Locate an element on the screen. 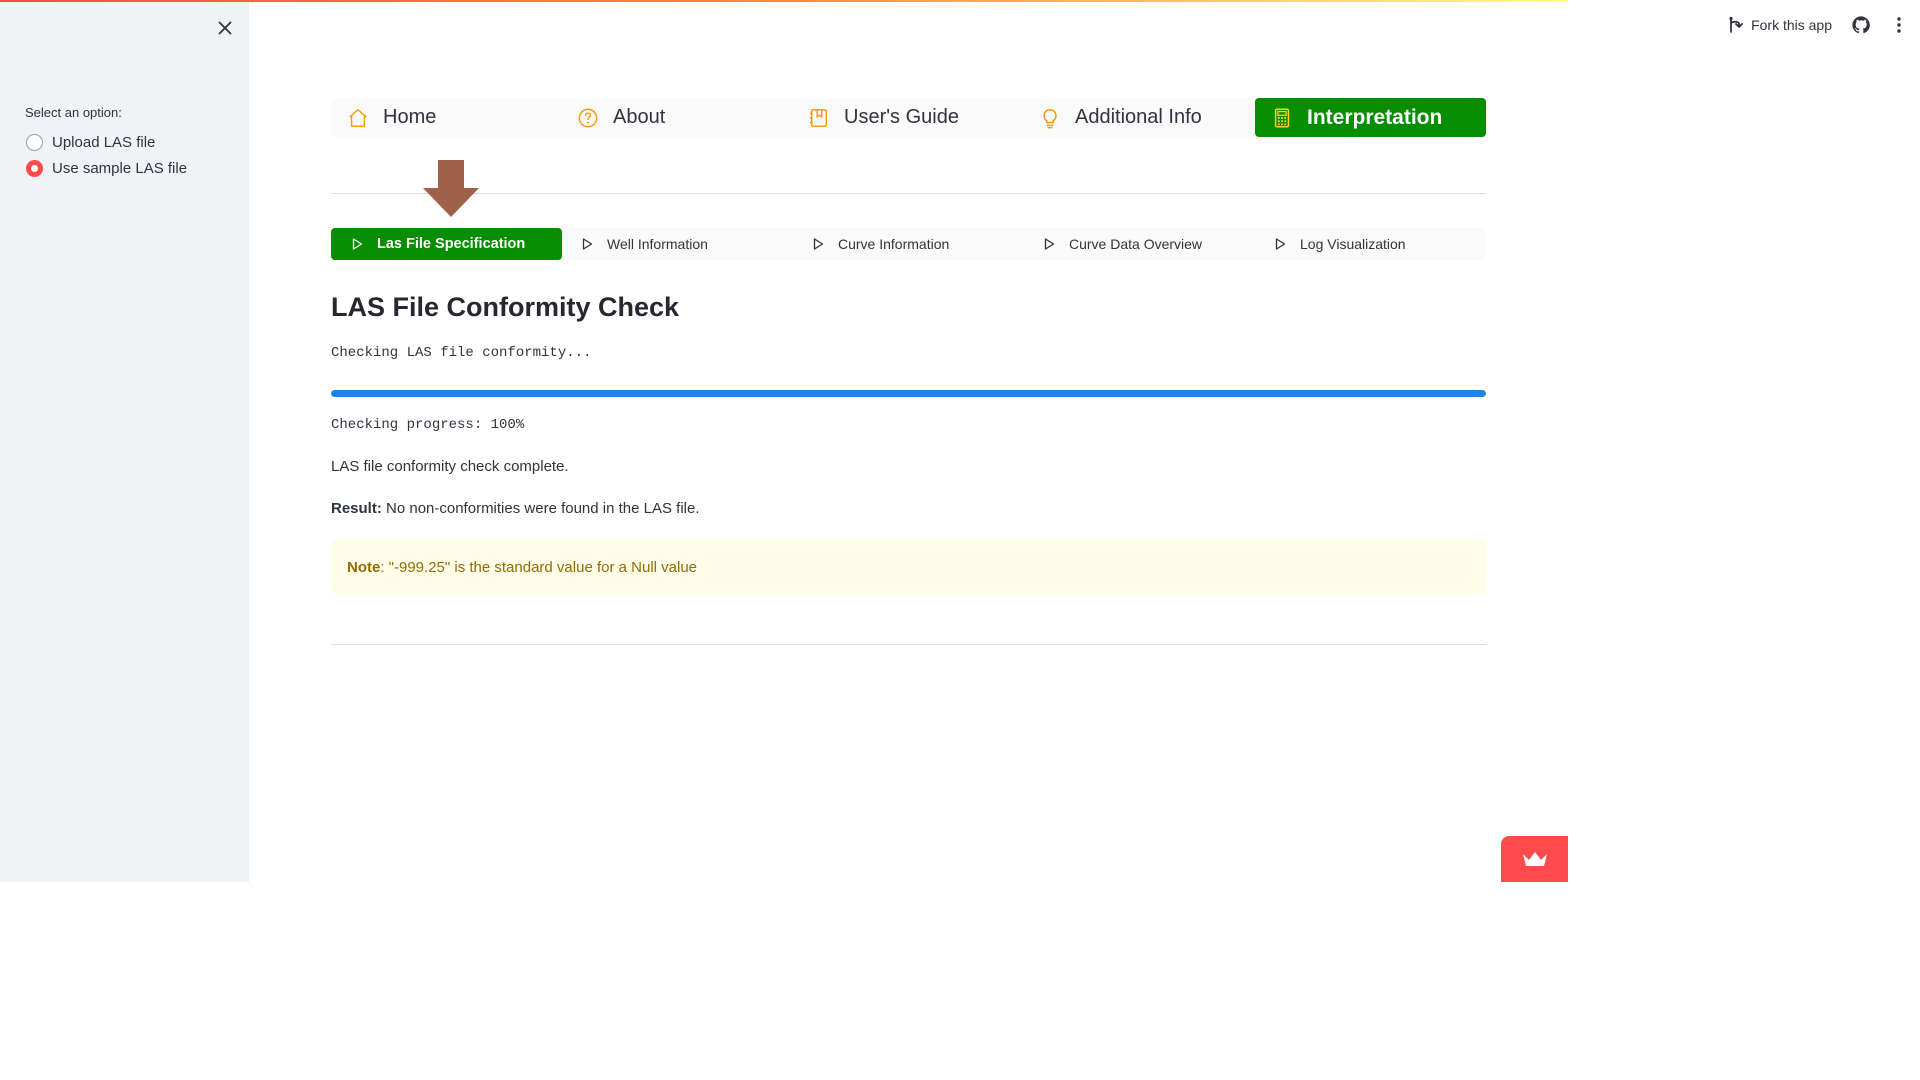  nav-item-label: User's Guide is located at coordinates (901, 117).